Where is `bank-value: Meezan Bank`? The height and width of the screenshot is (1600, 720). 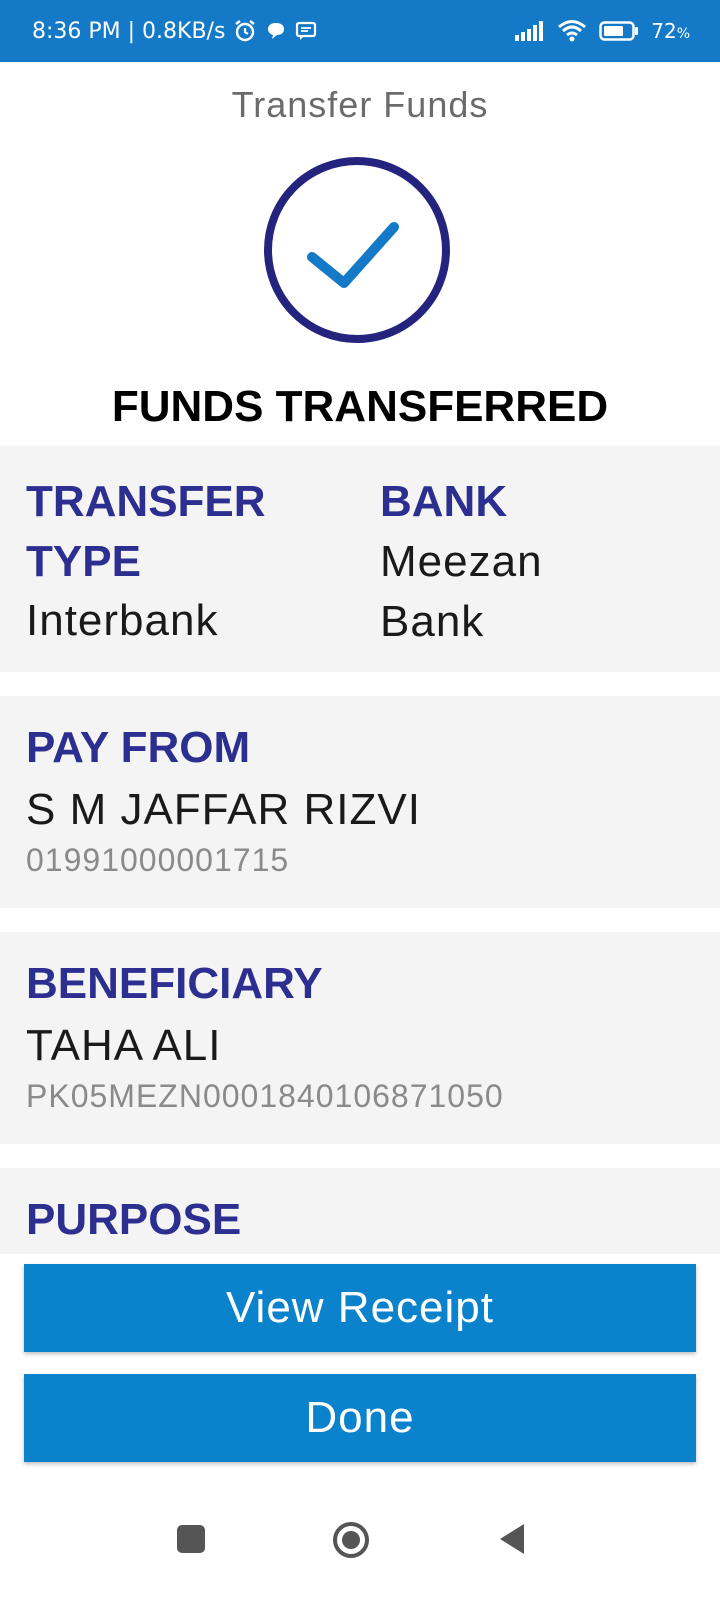
bank-value: Meezan Bank is located at coordinates (461, 591).